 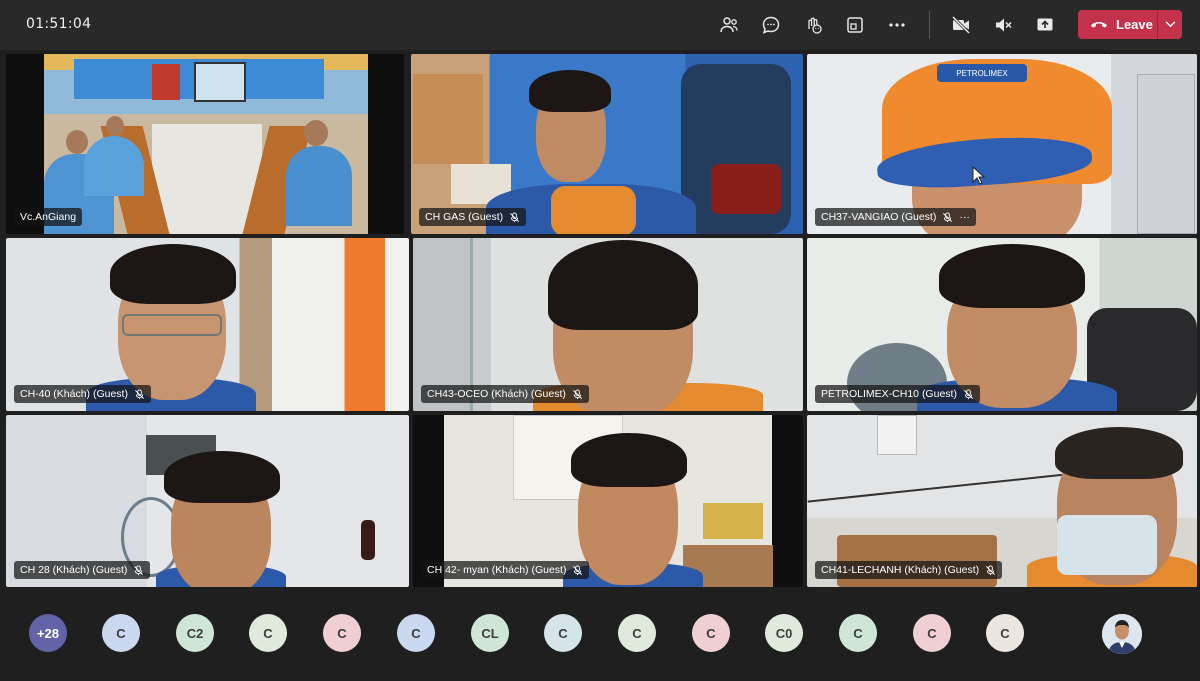 What do you see at coordinates (600, 25) in the screenshot?
I see `meeting-toolbar: 01:51:04 Leave` at bounding box center [600, 25].